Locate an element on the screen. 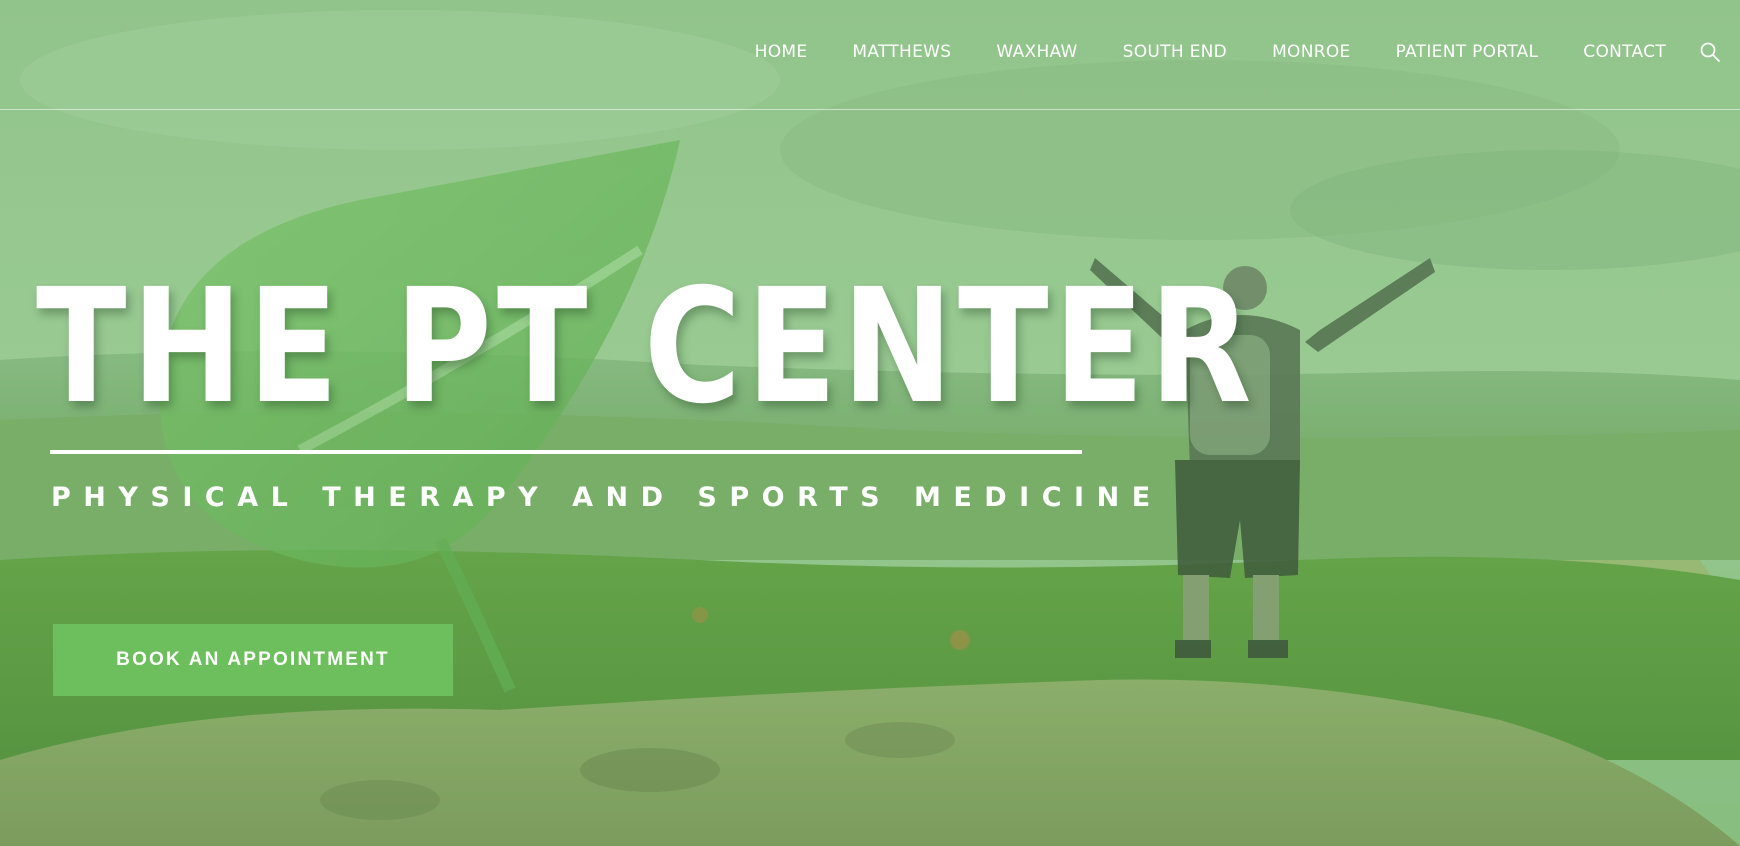 This screenshot has width=1740, height=846. nav-item-home: HOME is located at coordinates (781, 52).